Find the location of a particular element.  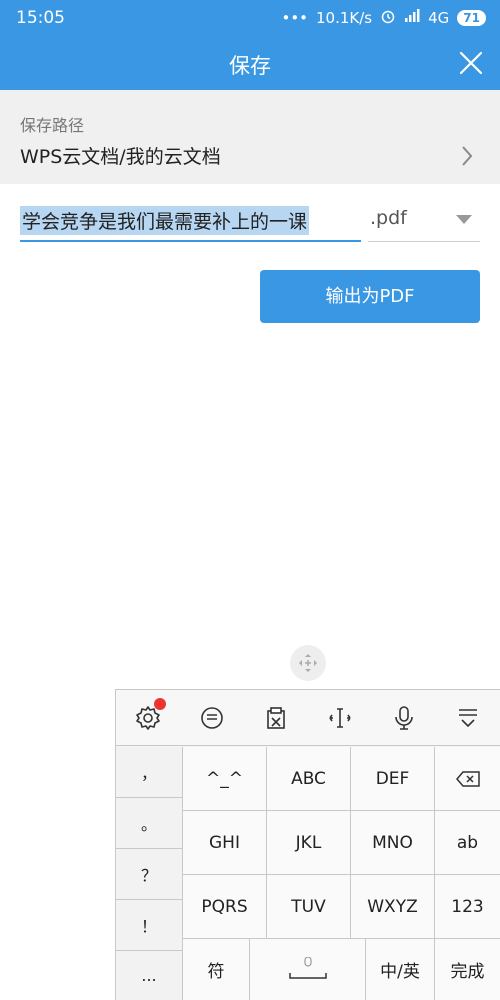

page-title: 保存 is located at coordinates (250, 66).